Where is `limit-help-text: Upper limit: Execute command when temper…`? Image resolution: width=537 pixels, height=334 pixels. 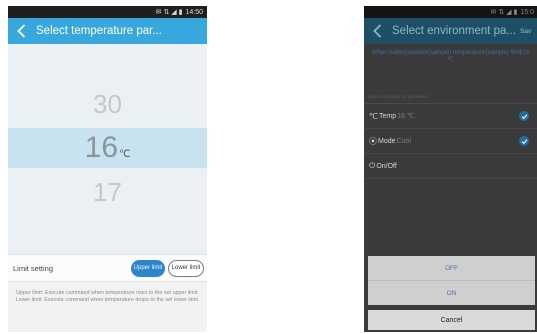 limit-help-text: Upper limit: Execute command when temper… is located at coordinates (107, 297).